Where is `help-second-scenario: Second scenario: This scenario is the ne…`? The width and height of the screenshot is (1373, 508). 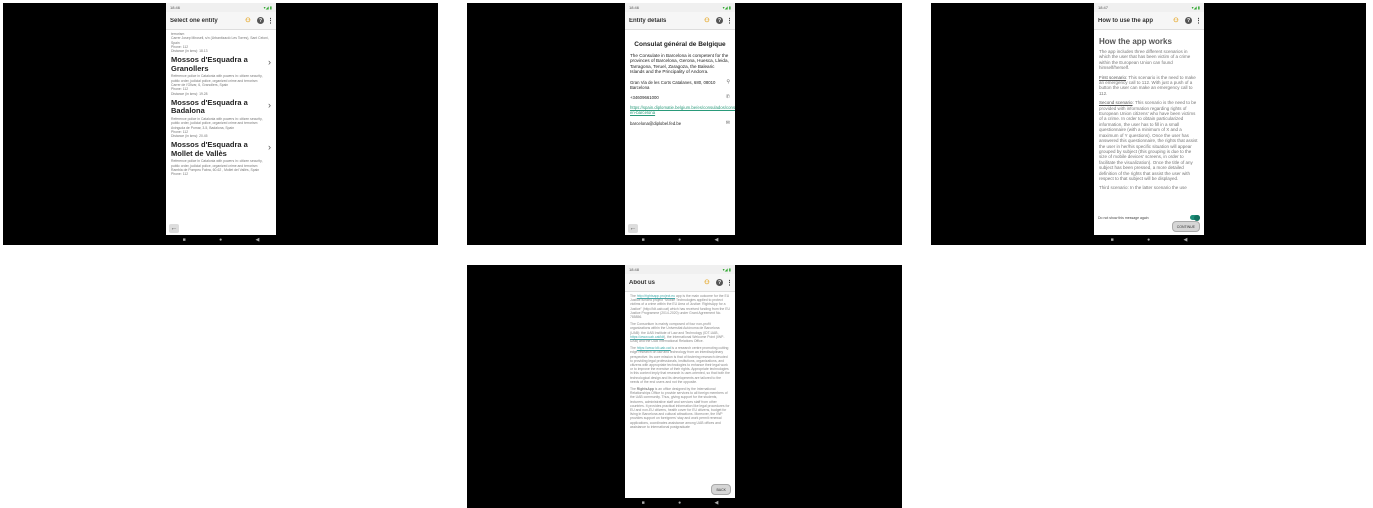
help-second-scenario: Second scenario: This scenario is the ne… is located at coordinates (1149, 140).